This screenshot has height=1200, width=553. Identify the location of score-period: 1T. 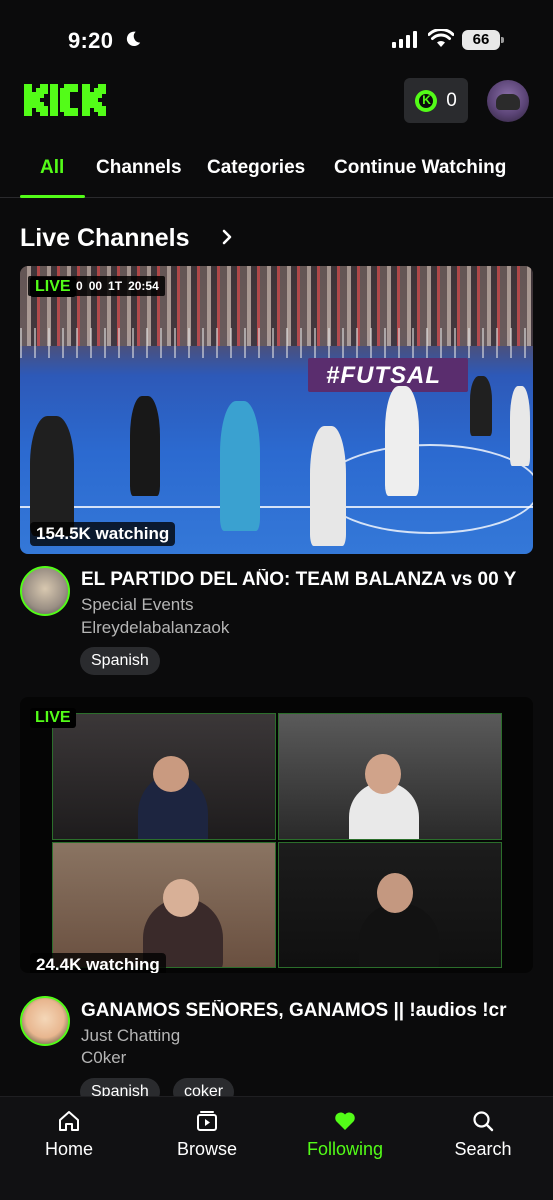
(115, 286).